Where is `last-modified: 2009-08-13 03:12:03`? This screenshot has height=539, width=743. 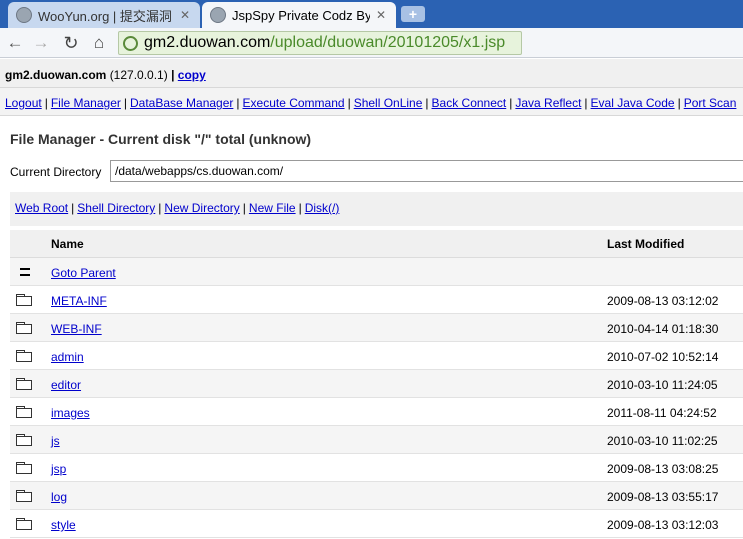 last-modified: 2009-08-13 03:12:03 is located at coordinates (663, 525).